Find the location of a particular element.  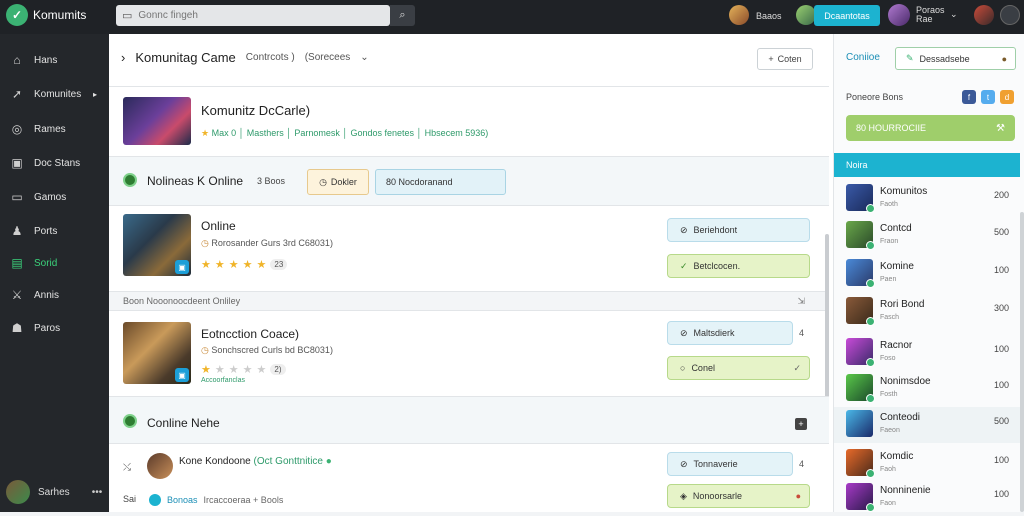

home-icon: ⌂ is located at coordinates (17, 60).